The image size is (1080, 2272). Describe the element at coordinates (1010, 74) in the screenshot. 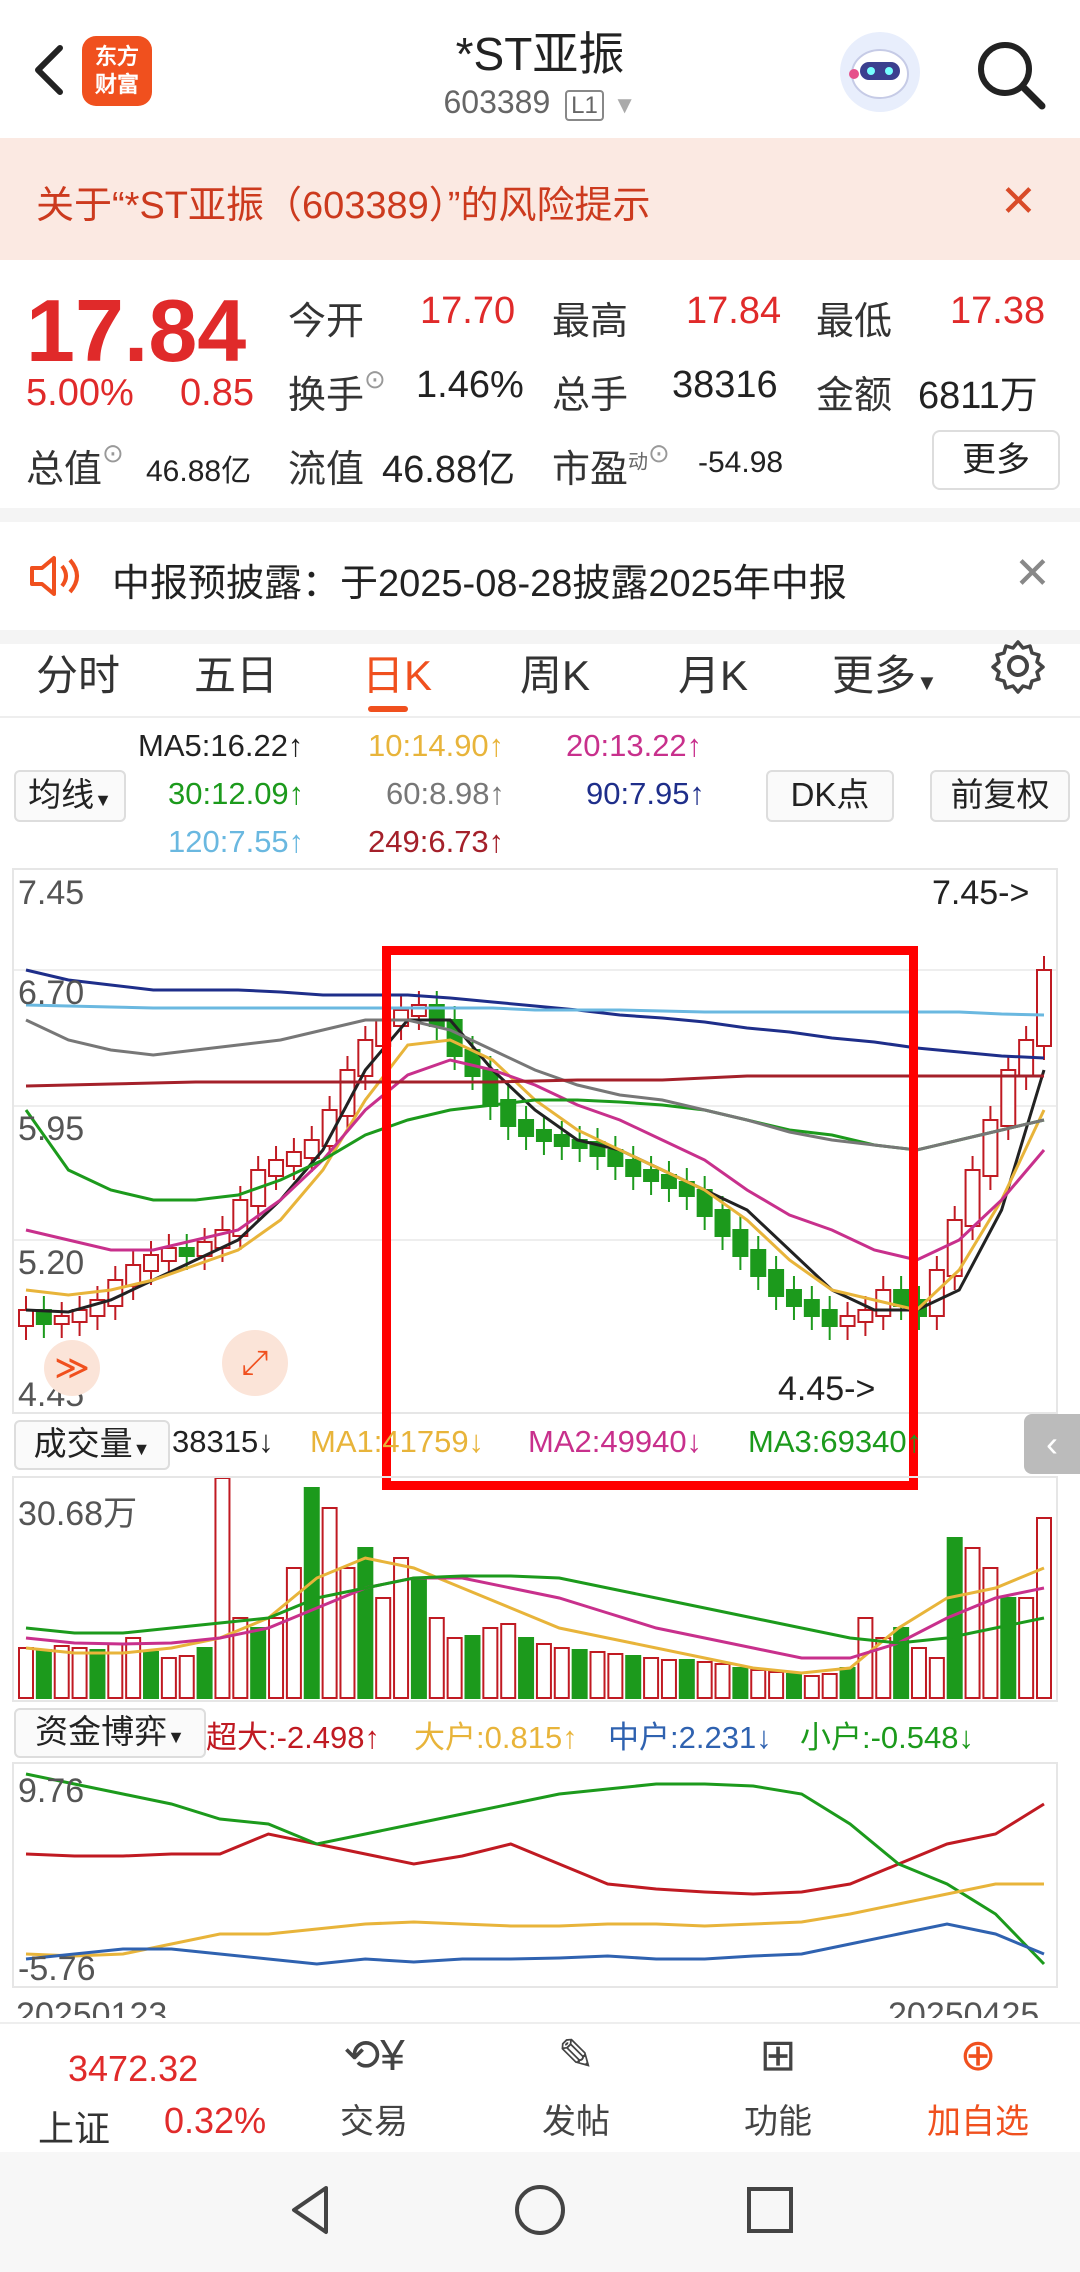

I see `search-icon` at that location.